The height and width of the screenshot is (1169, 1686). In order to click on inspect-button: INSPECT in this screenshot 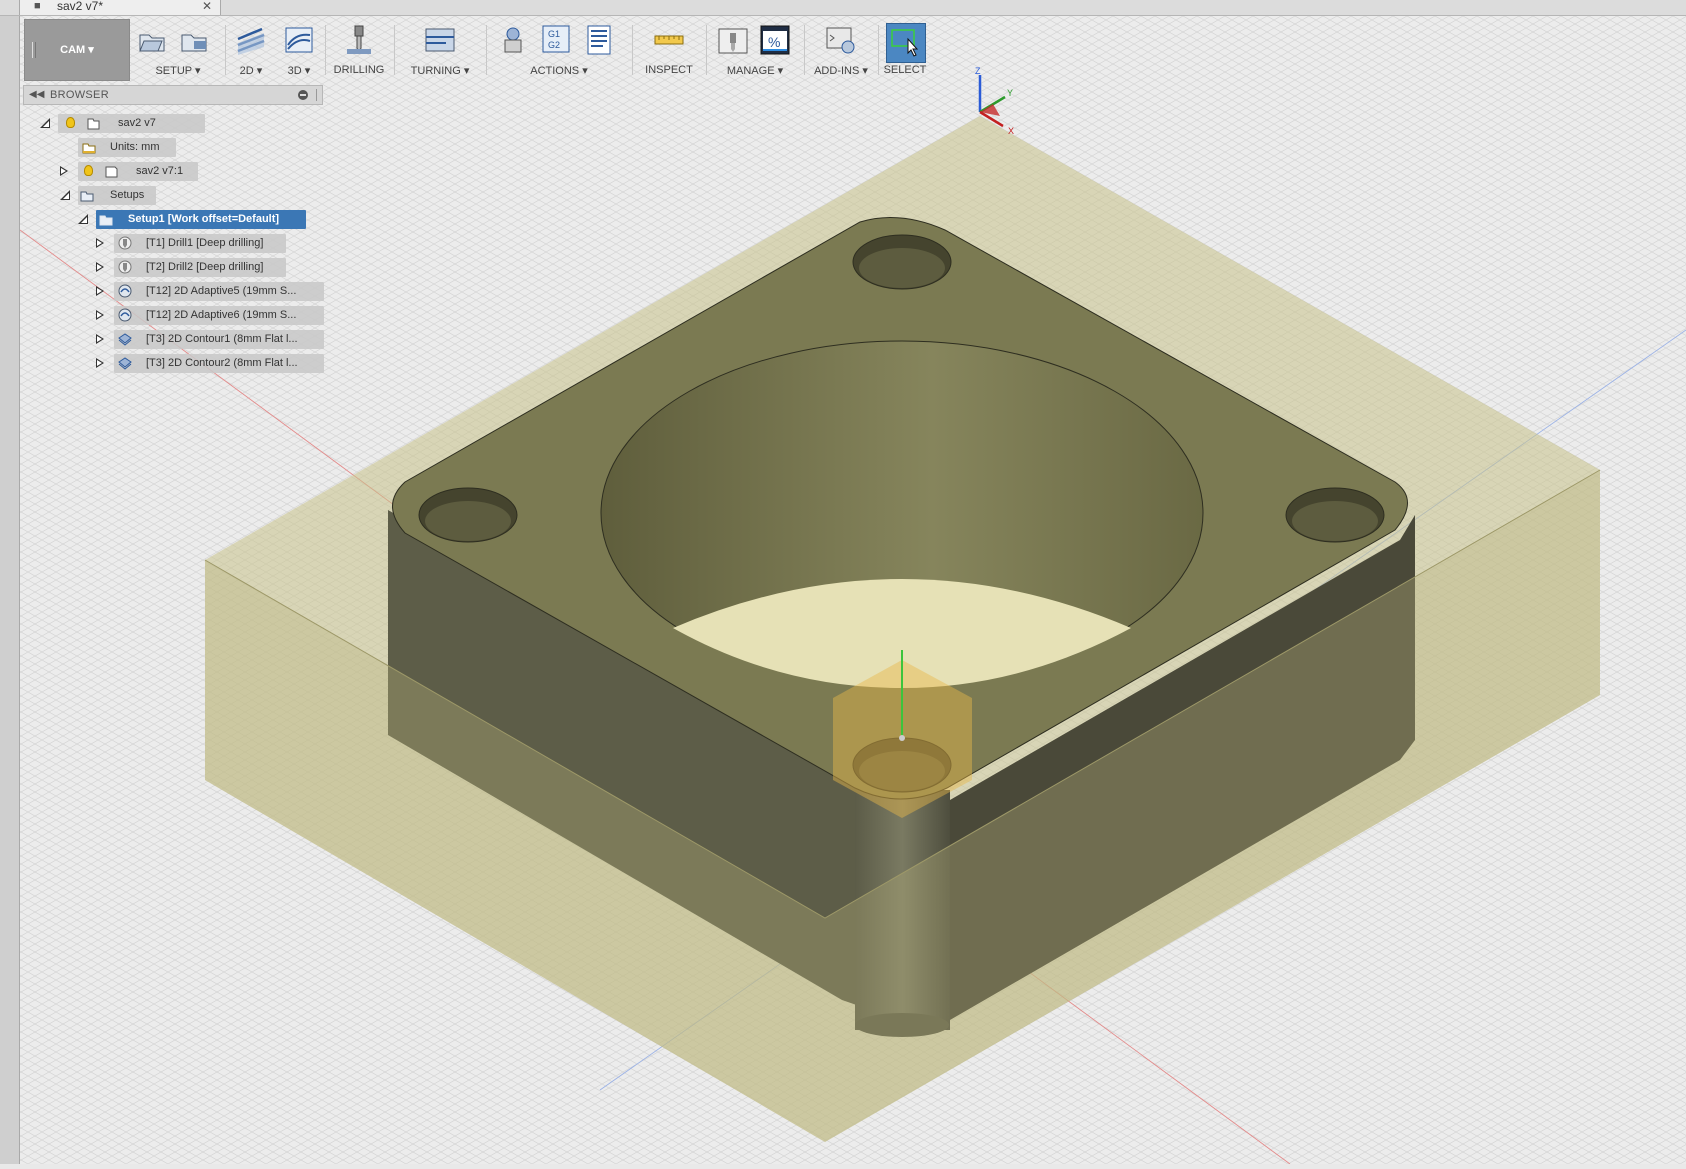, I will do `click(669, 50)`.